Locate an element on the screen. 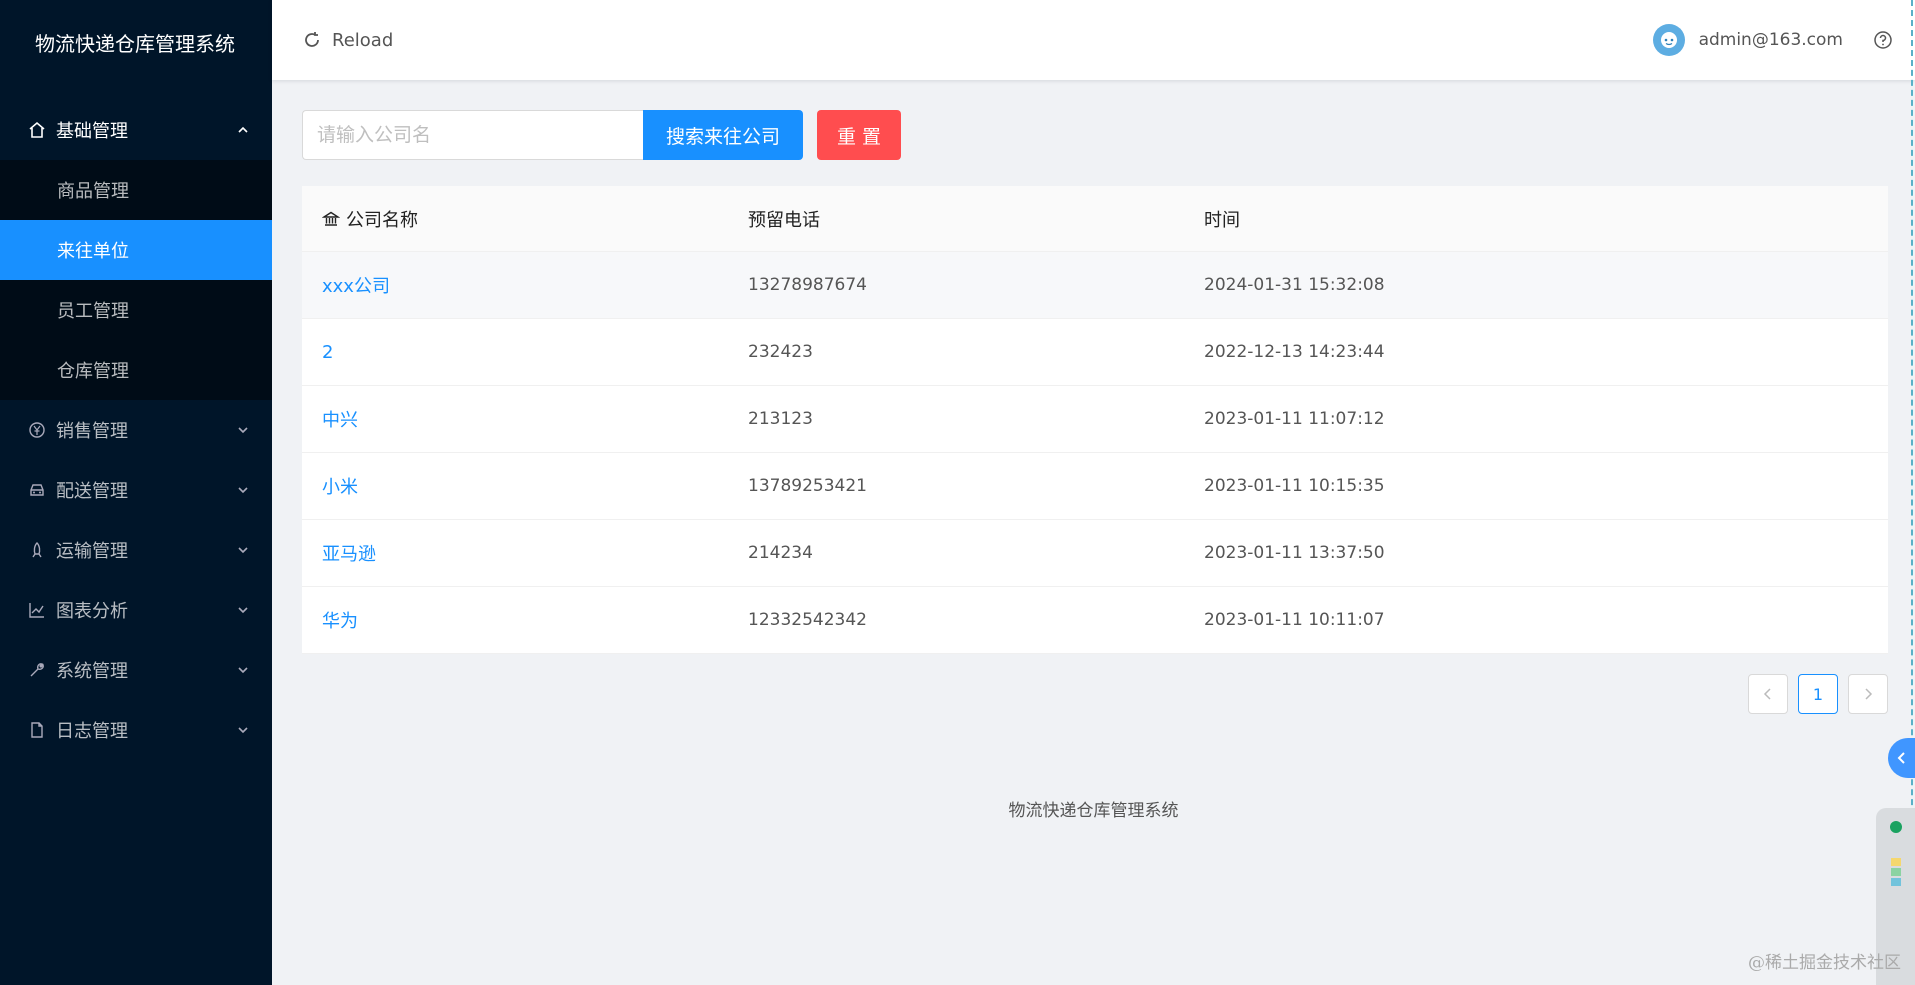 This screenshot has height=985, width=1915. table-row: 2 232423 2022-12-13 14:23:44 is located at coordinates (1095, 352).